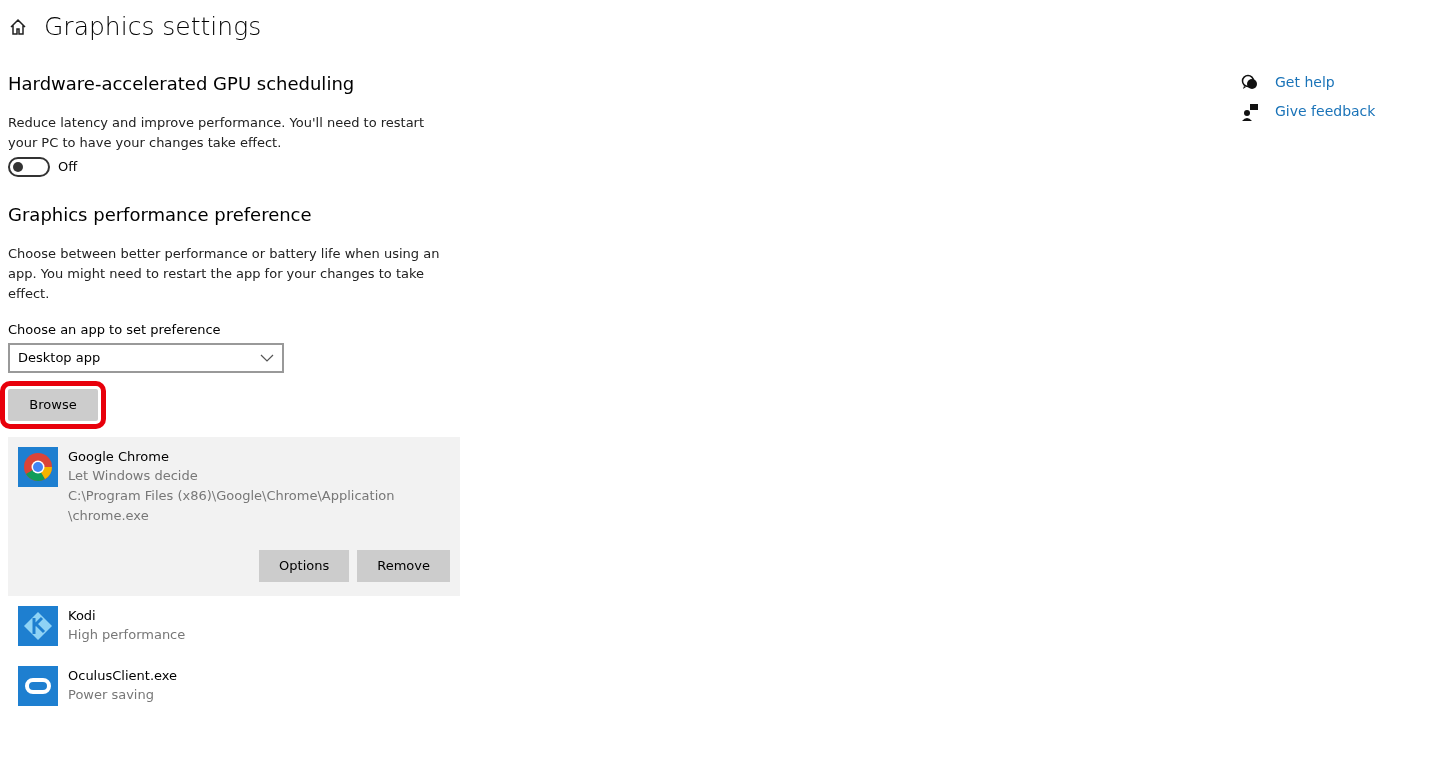 This screenshot has width=1451, height=770. I want to click on app-list-item: Kodi High performance, so click(234, 625).